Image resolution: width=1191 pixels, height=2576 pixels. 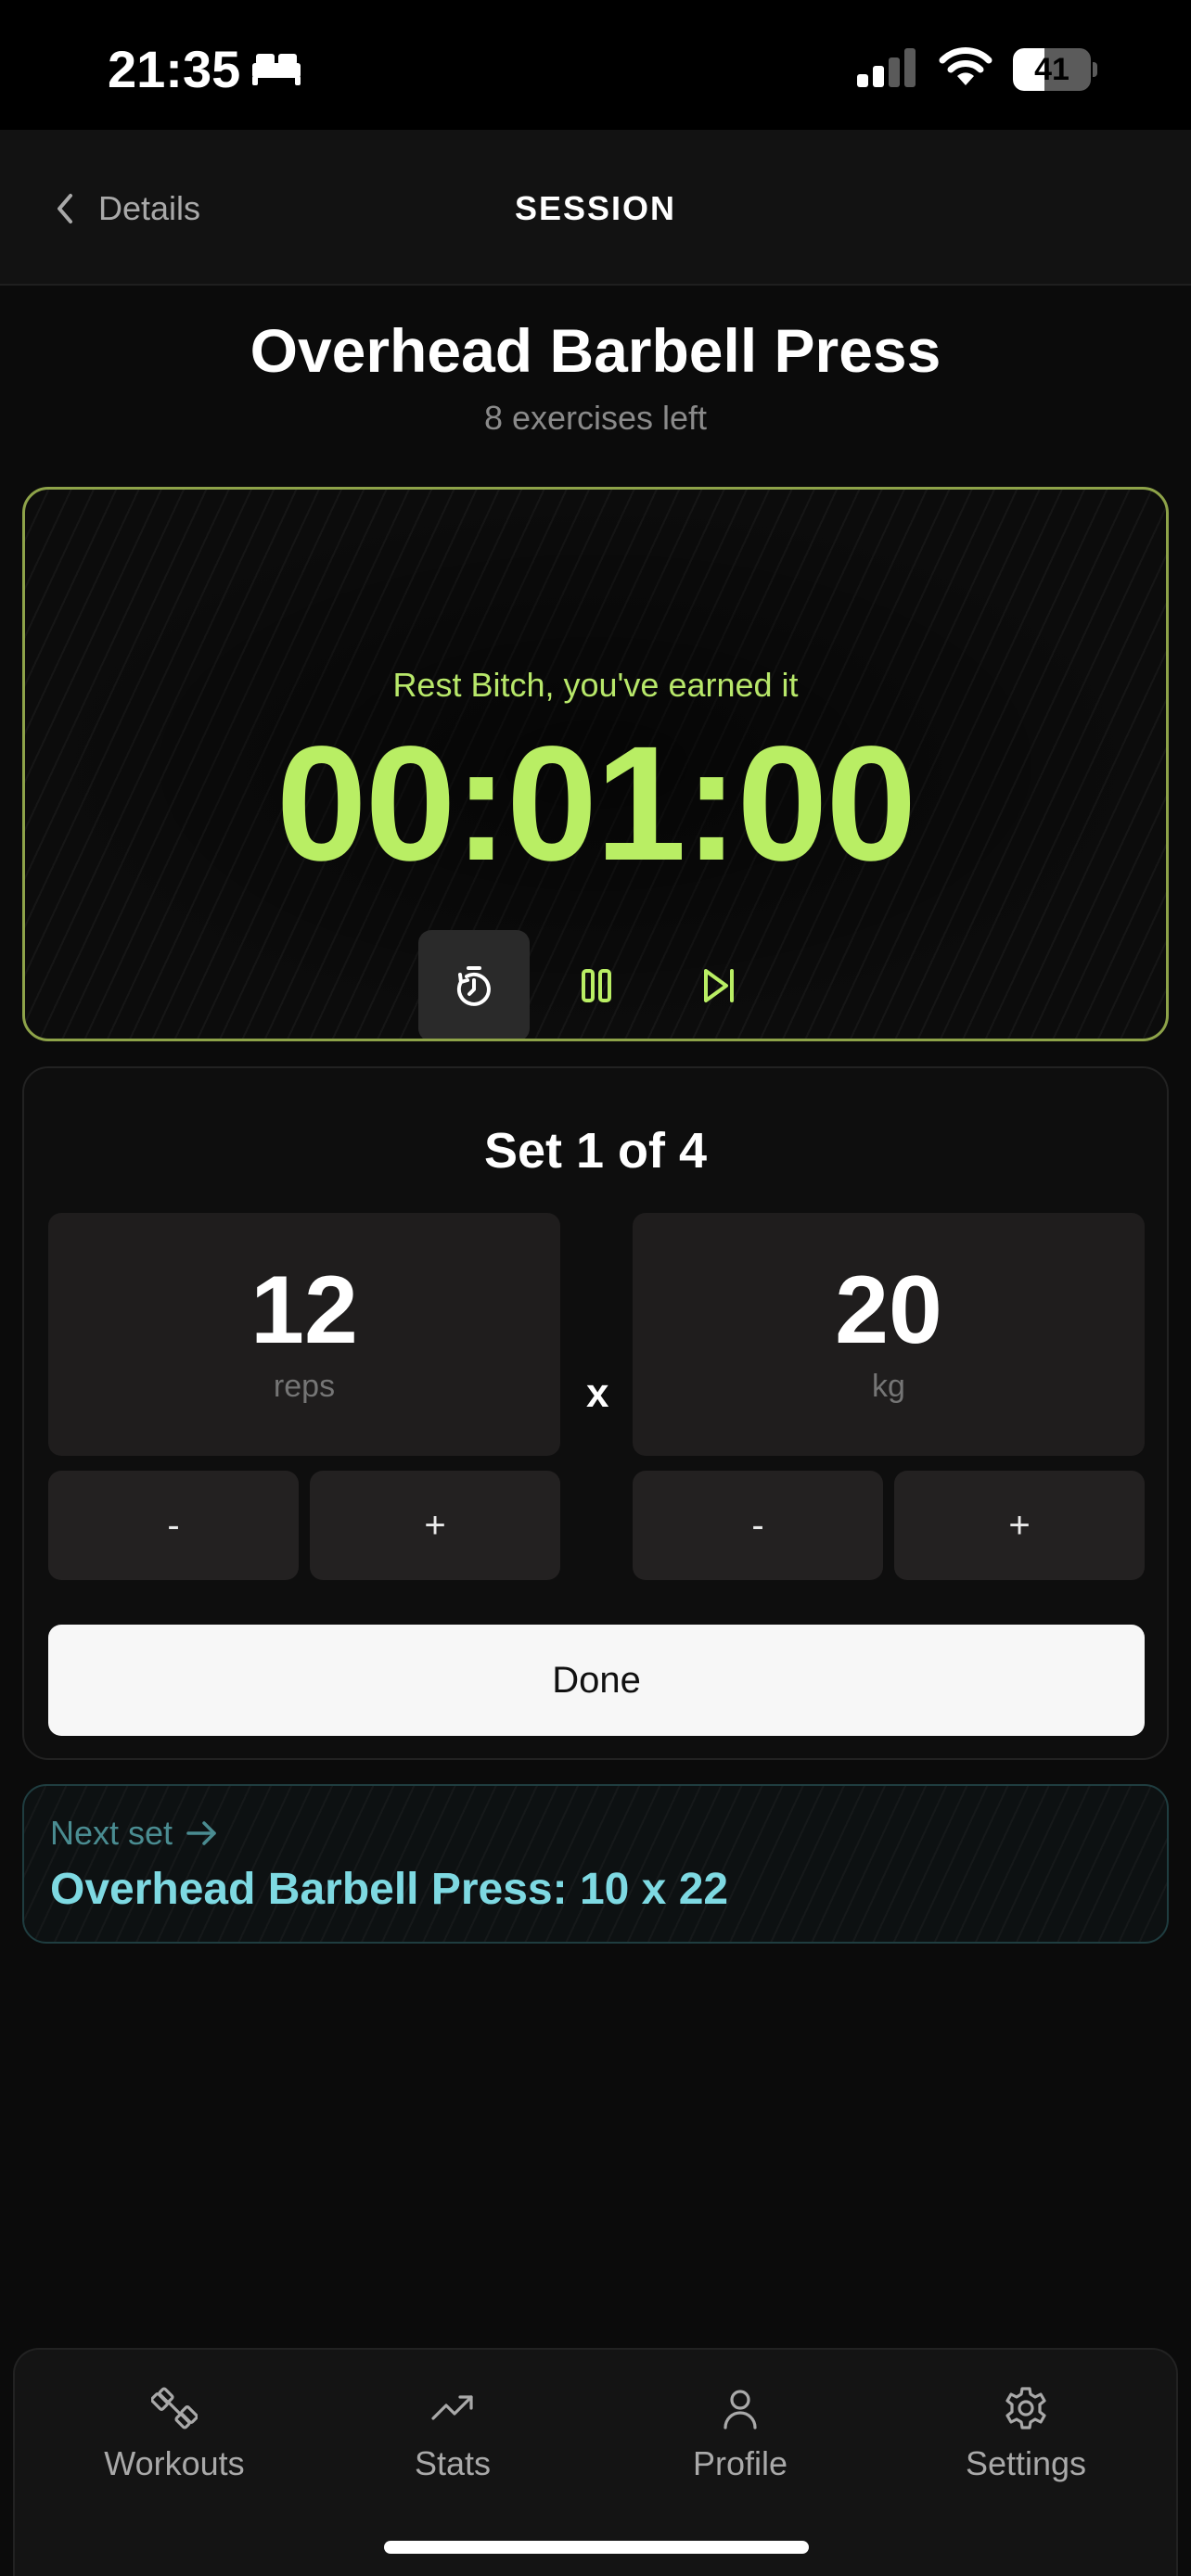 I want to click on user-icon, so click(x=740, y=2409).